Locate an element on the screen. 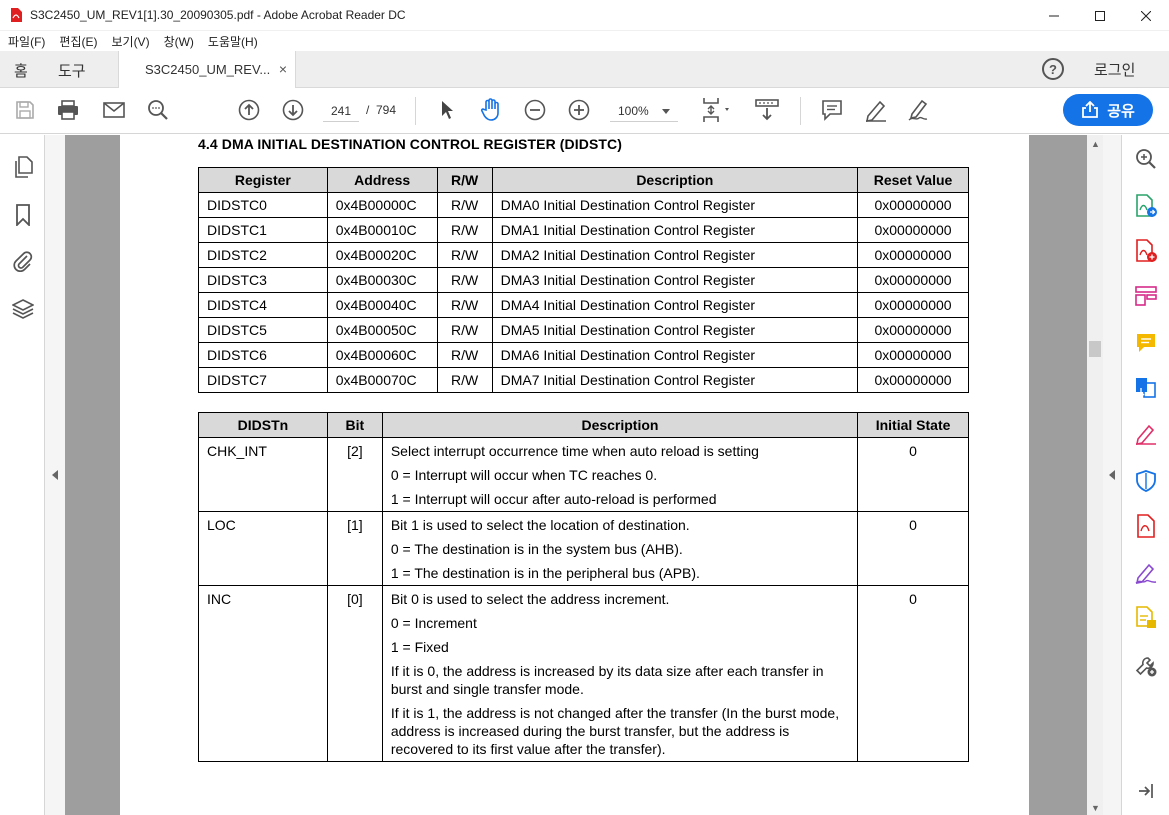 The height and width of the screenshot is (815, 1169). pdf-file-icon is located at coordinates (1146, 526).